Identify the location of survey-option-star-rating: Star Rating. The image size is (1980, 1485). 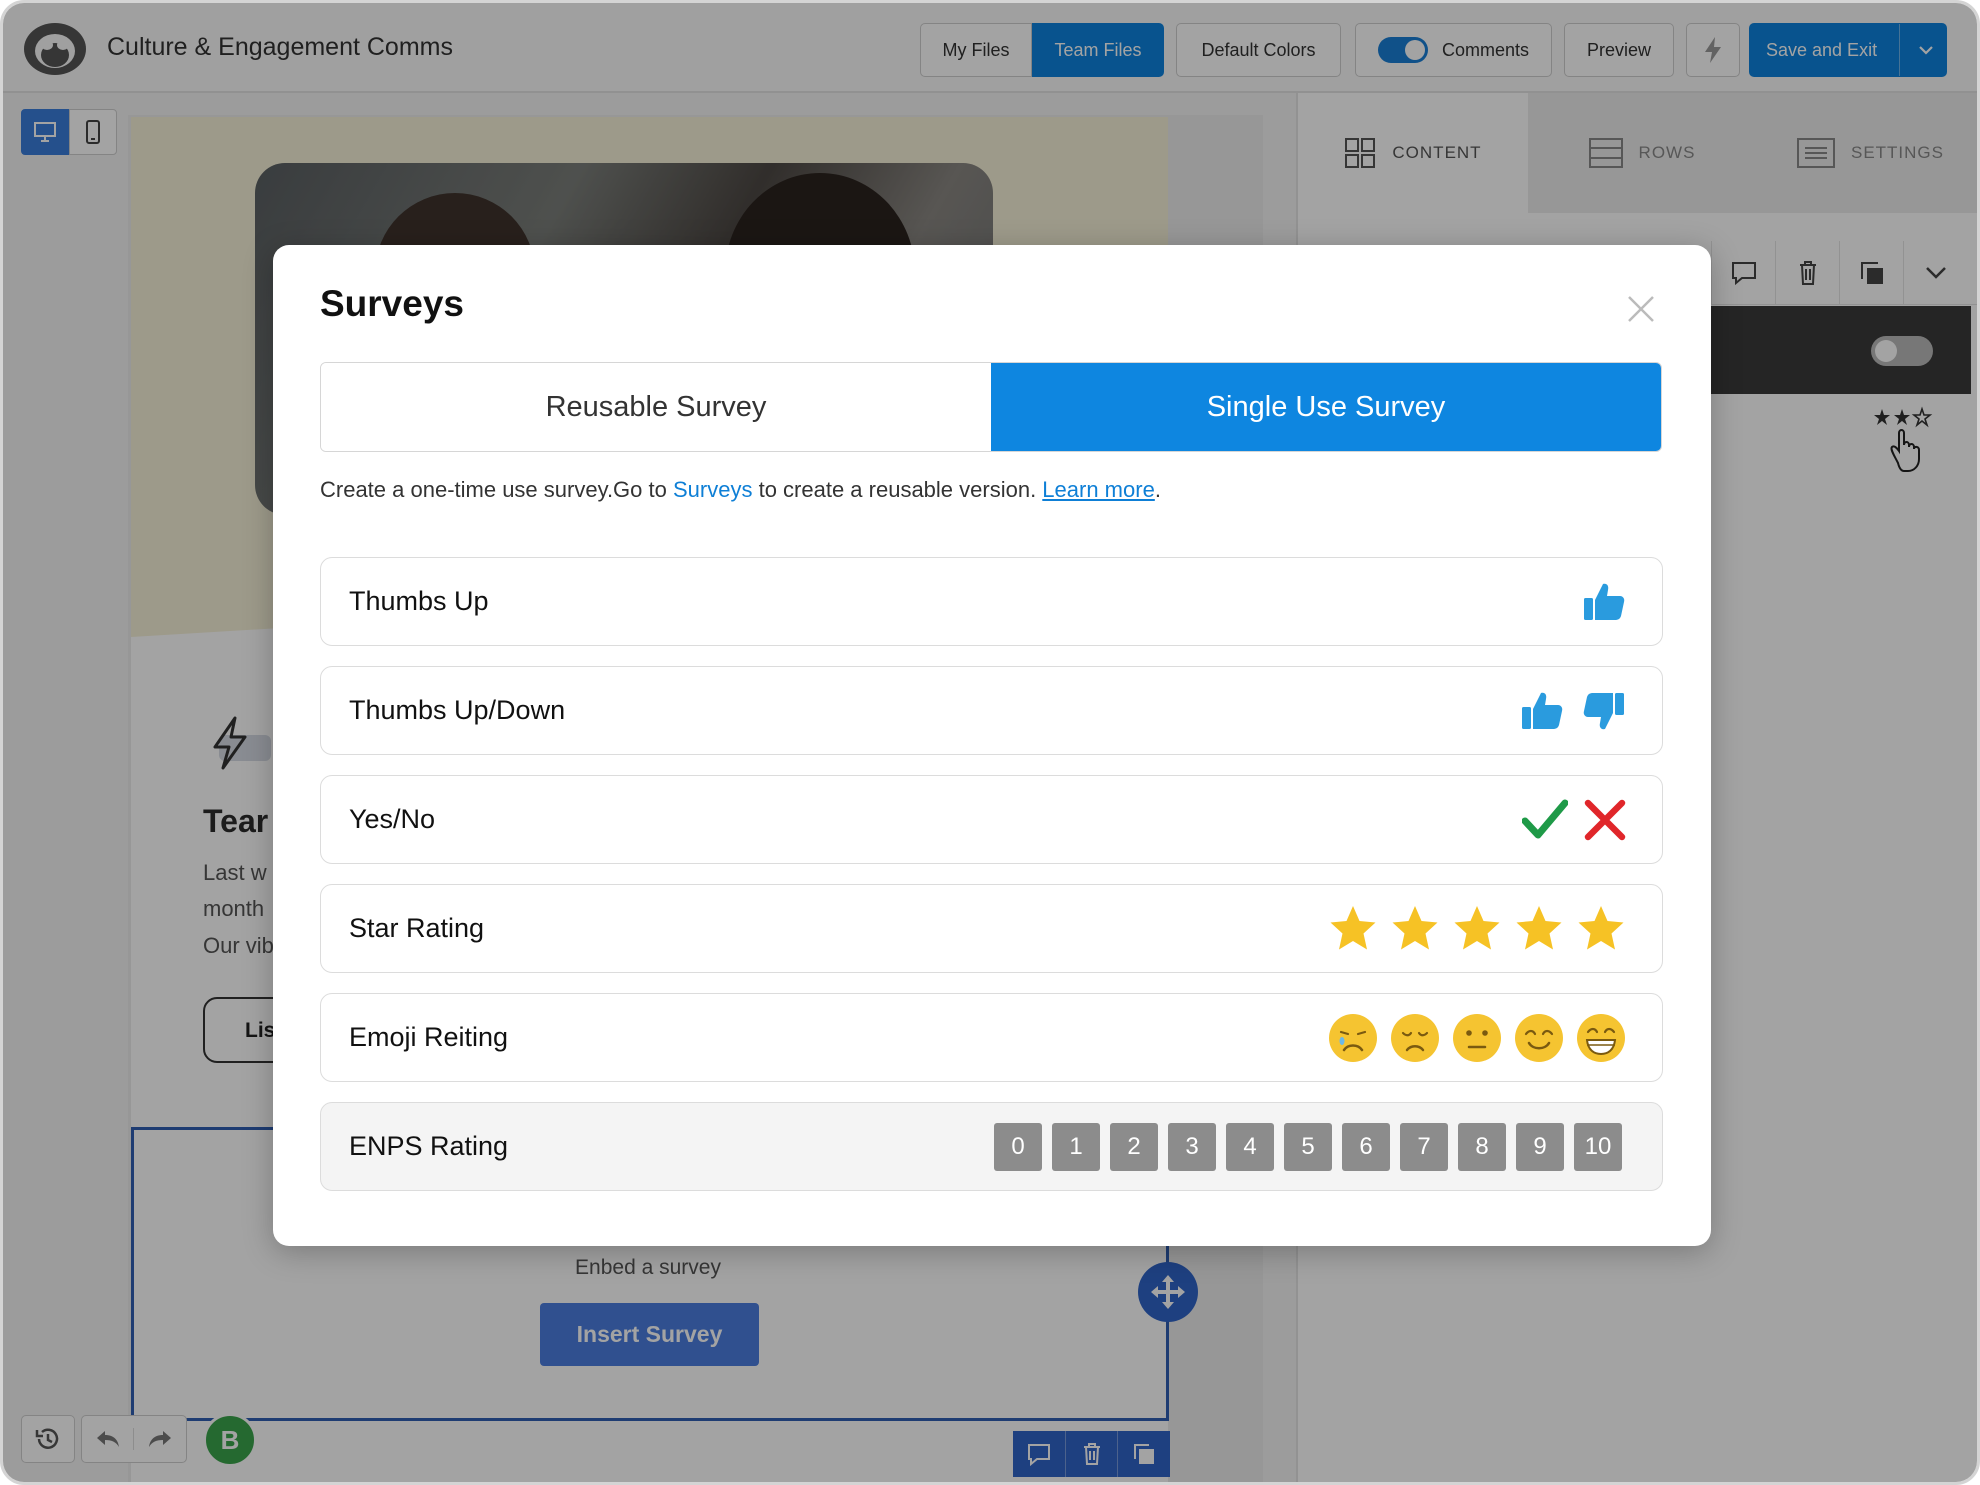
(991, 928).